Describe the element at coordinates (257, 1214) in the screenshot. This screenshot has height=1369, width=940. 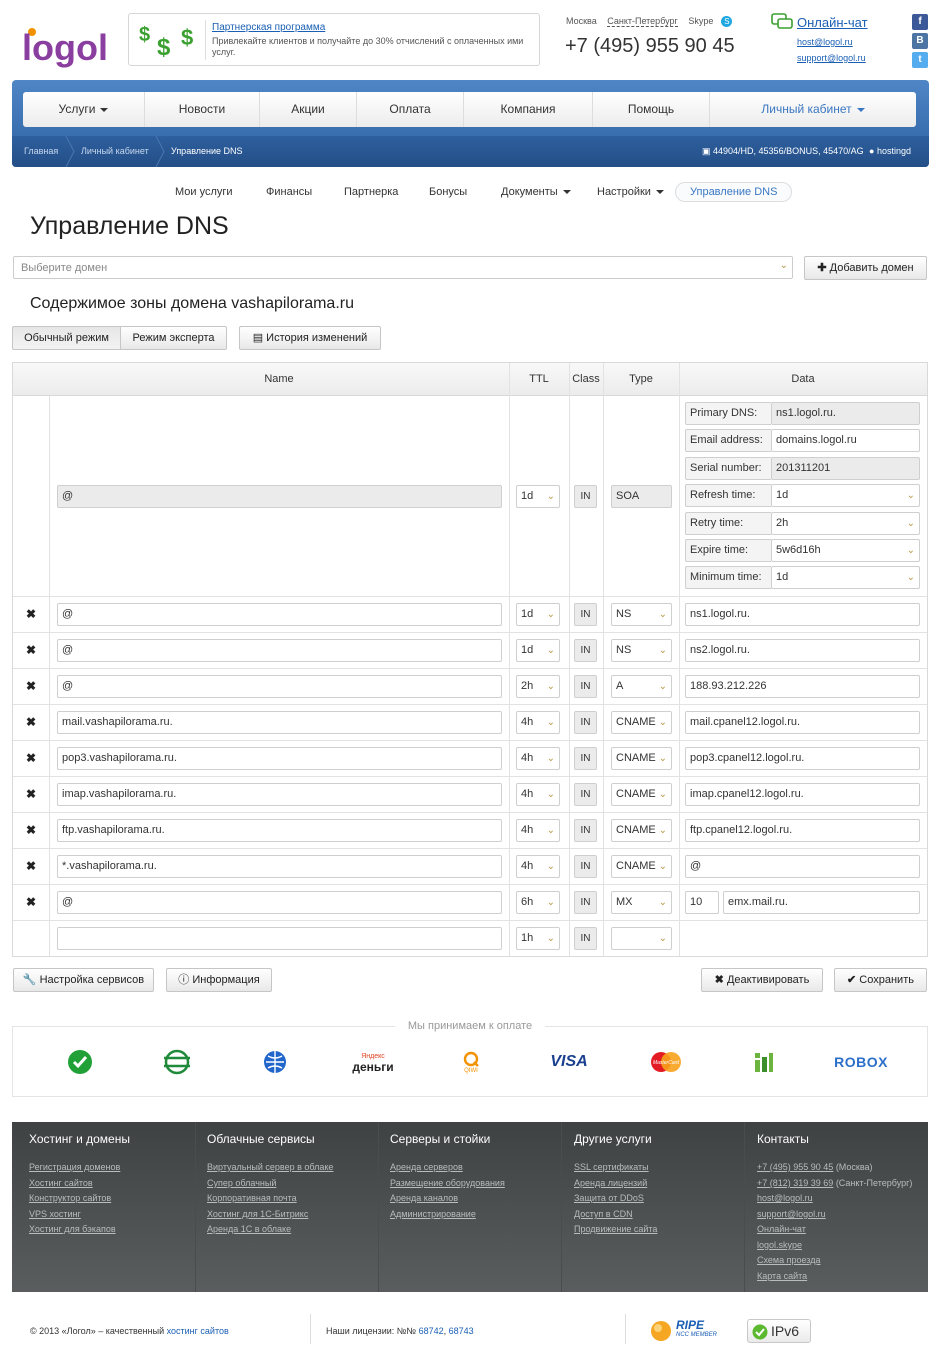
I see `footer-link: Хостинг для 1С-Битрикс` at that location.